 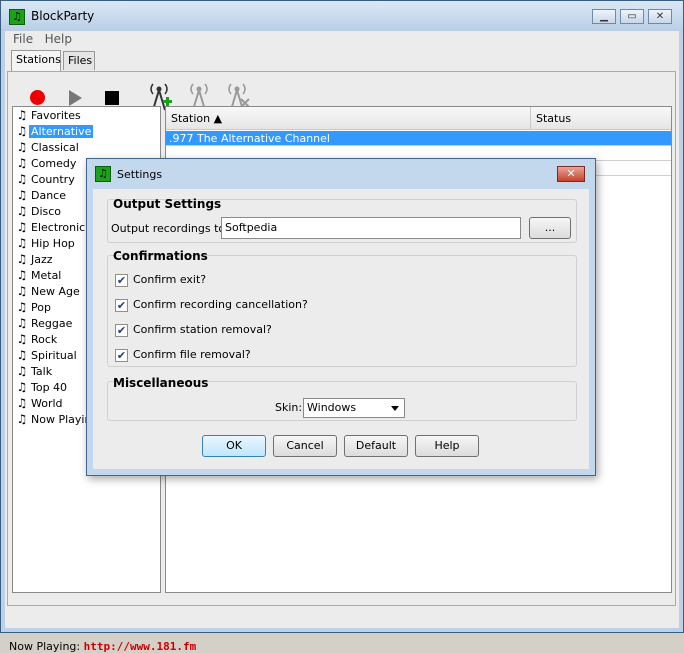 I want to click on station-cell: .977 The Alternative Channel, so click(x=249, y=138).